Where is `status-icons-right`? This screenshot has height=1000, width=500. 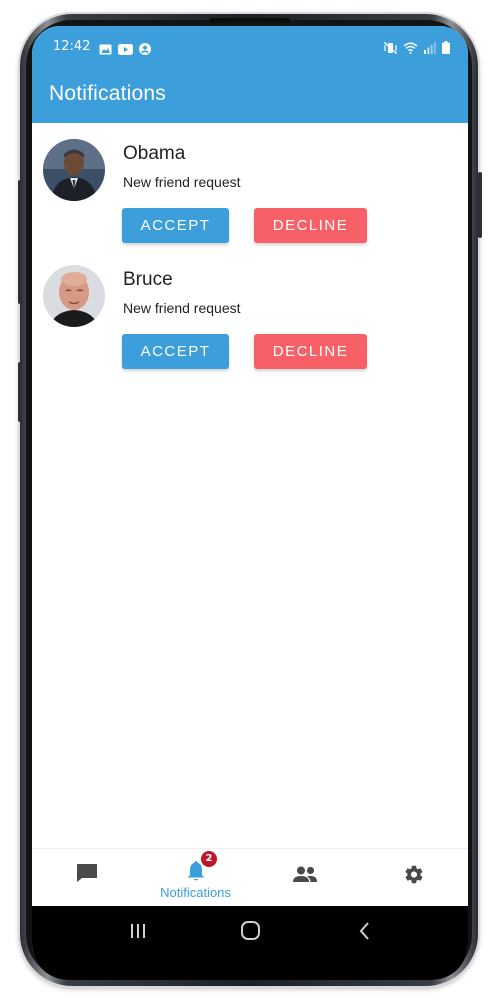 status-icons-right is located at coordinates (416, 48).